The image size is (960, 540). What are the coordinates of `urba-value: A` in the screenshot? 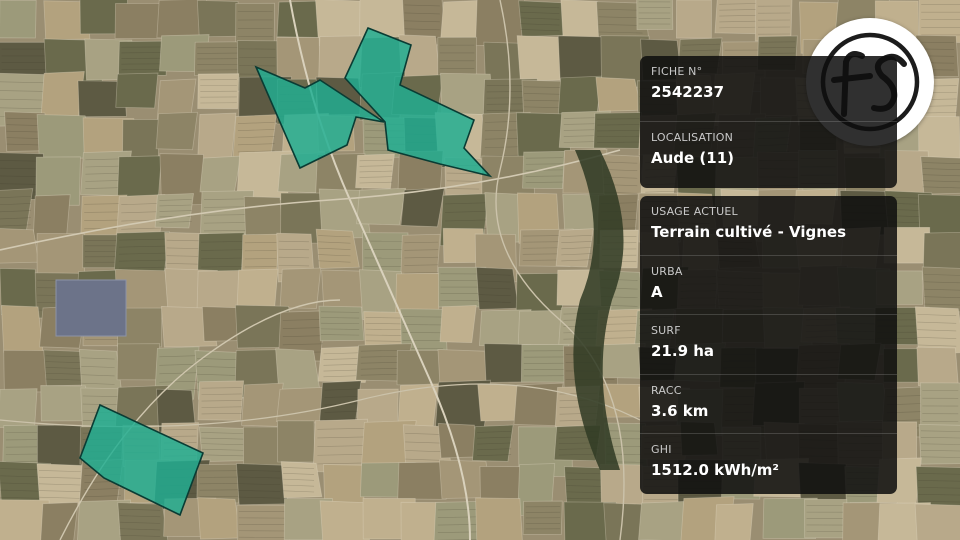 It's located at (657, 291).